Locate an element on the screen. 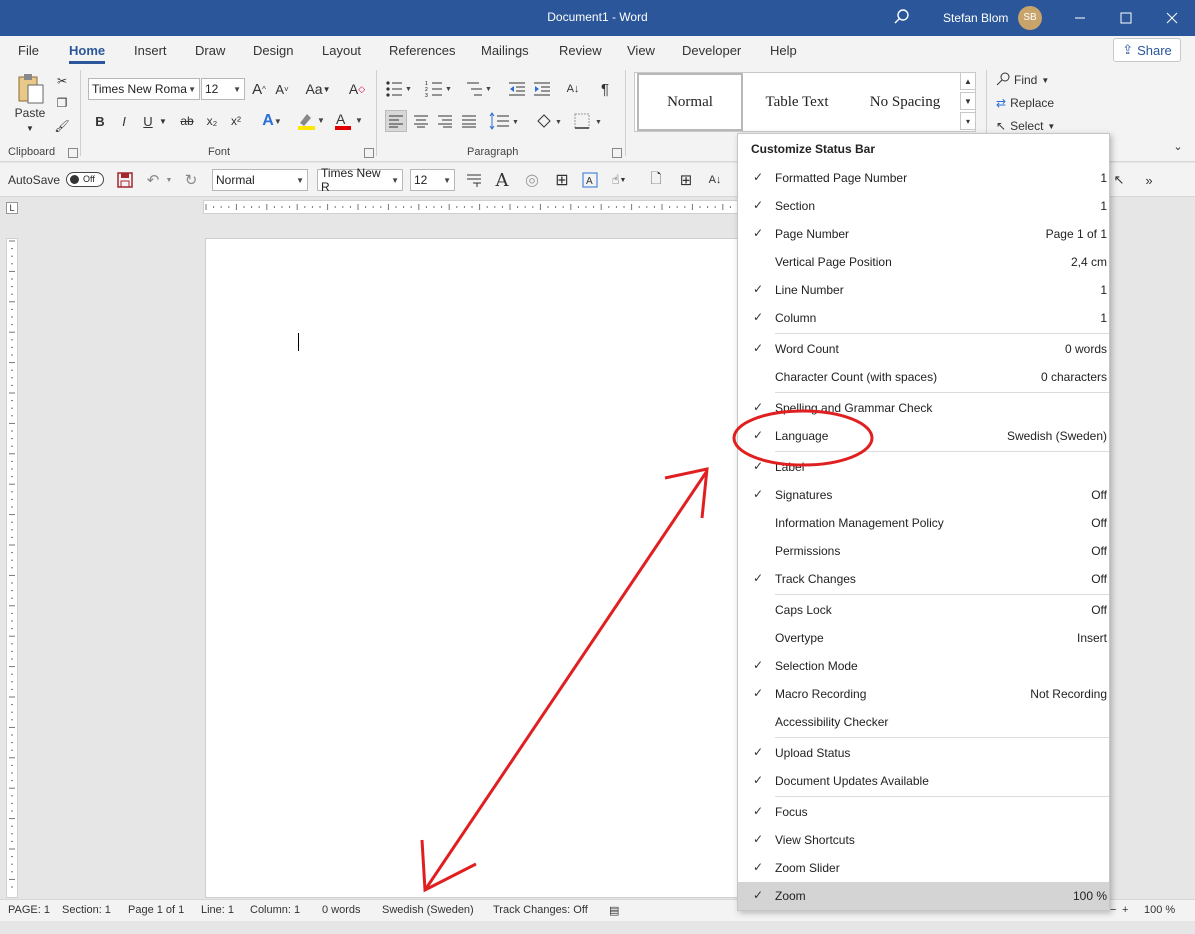 Image resolution: width=1195 pixels, height=934 pixels. status-page: PAGE: 1 is located at coordinates (29, 910).